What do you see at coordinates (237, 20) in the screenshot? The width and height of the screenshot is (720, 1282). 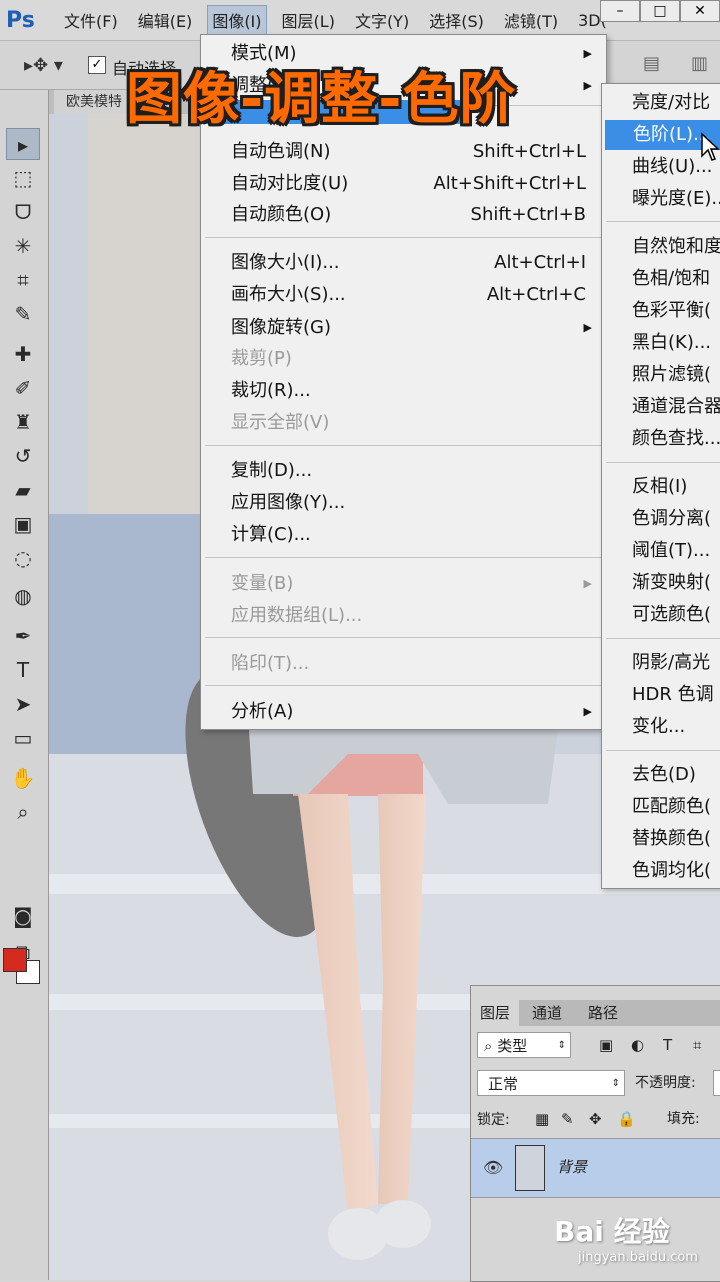 I see `menu-image: 图像(I)` at bounding box center [237, 20].